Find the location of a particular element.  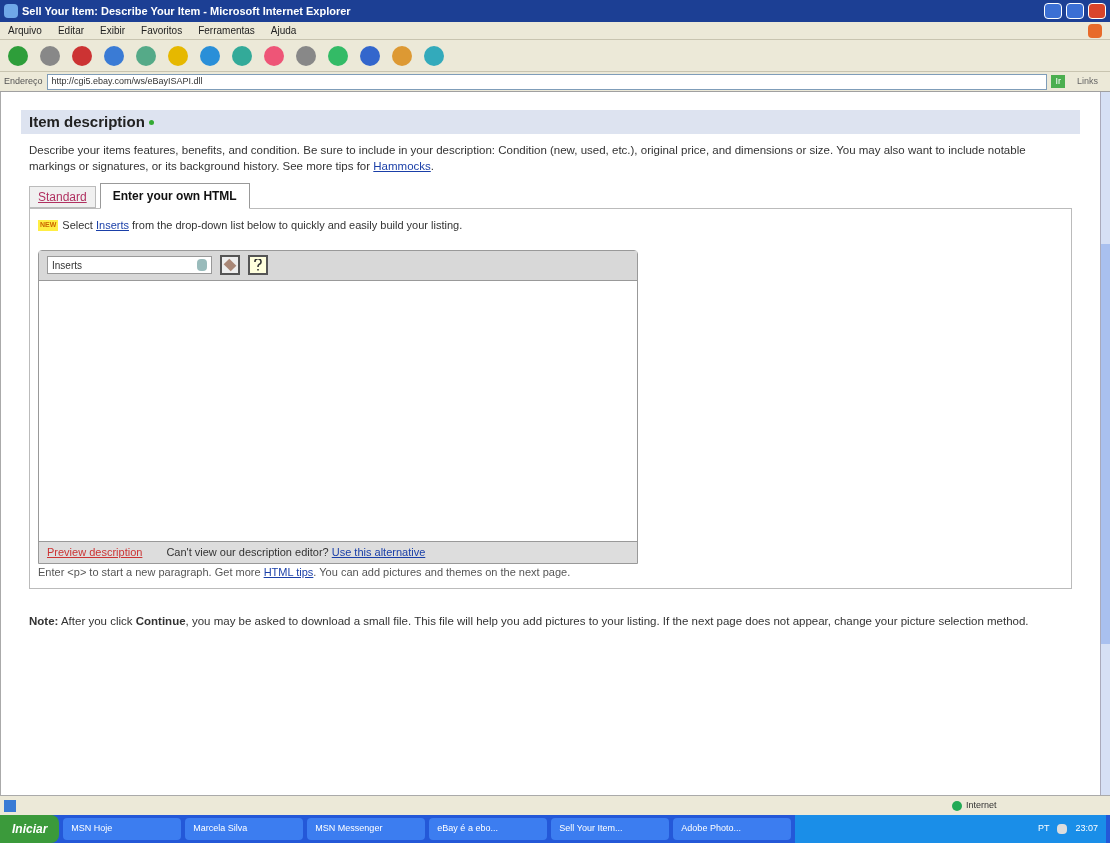

help-button is located at coordinates (258, 265).